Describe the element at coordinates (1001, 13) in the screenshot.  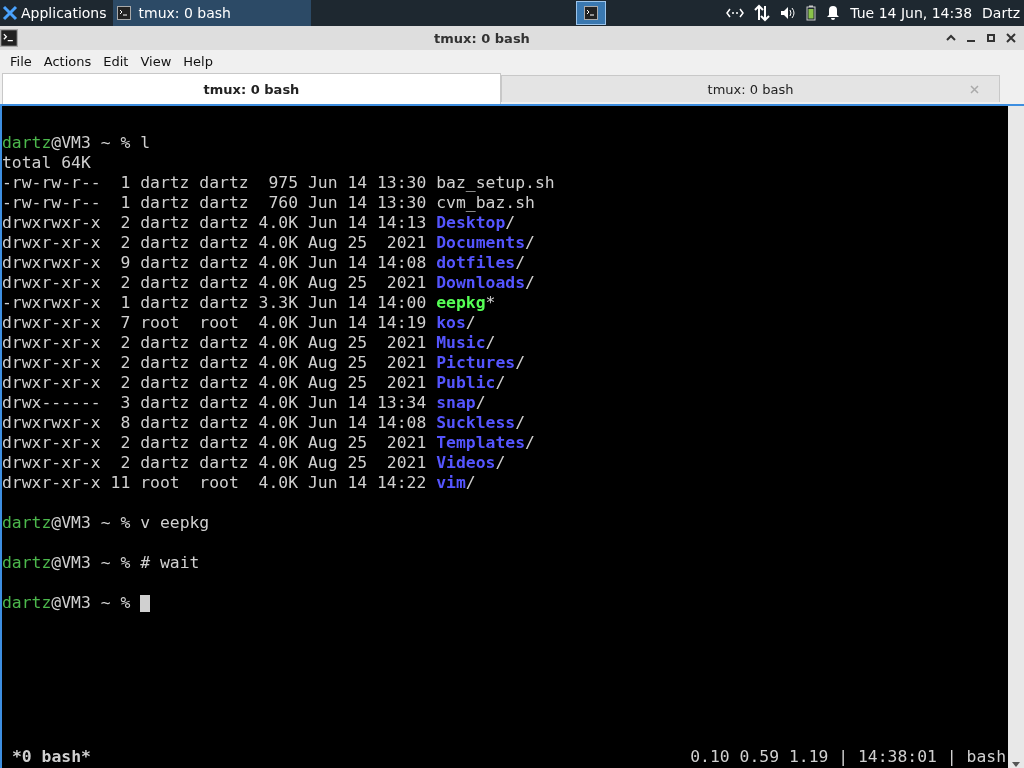
I see `user-name: Dartz` at that location.